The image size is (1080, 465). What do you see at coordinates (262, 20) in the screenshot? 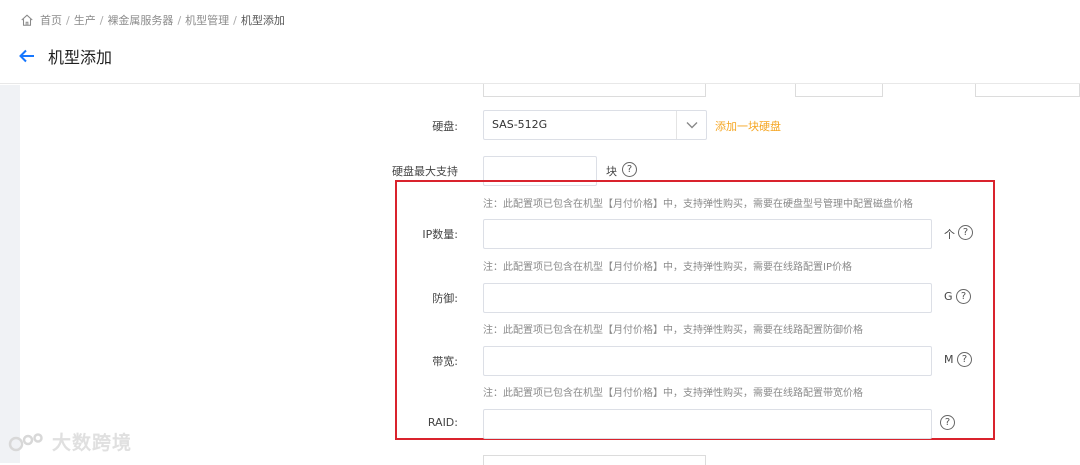
I see `breadcrumb-current: 机型添加` at bounding box center [262, 20].